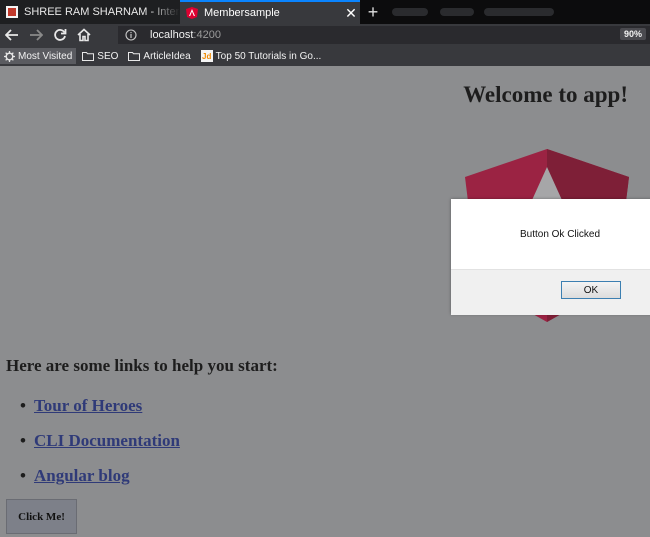 Image resolution: width=650 pixels, height=537 pixels. I want to click on bookmark-articleidea: ArticleIdea, so click(159, 56).